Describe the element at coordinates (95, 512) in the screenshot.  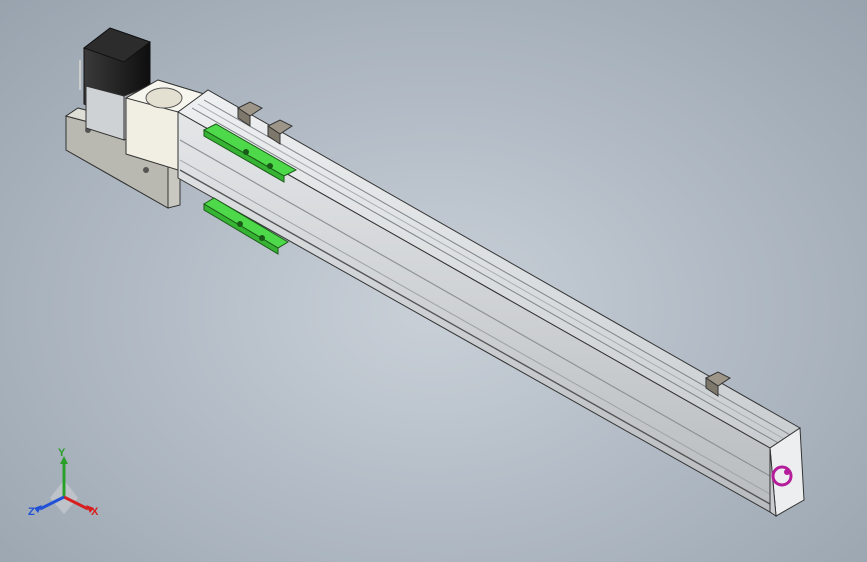
I see `x-axis-label: X` at that location.